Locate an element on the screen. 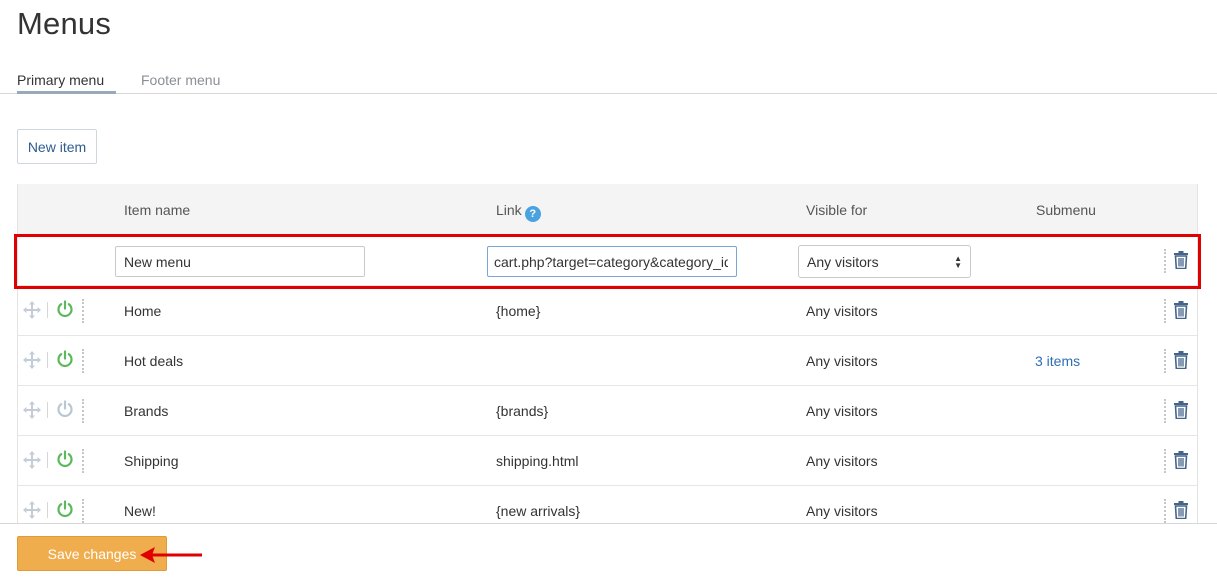  power-off-icon is located at coordinates (65, 409).